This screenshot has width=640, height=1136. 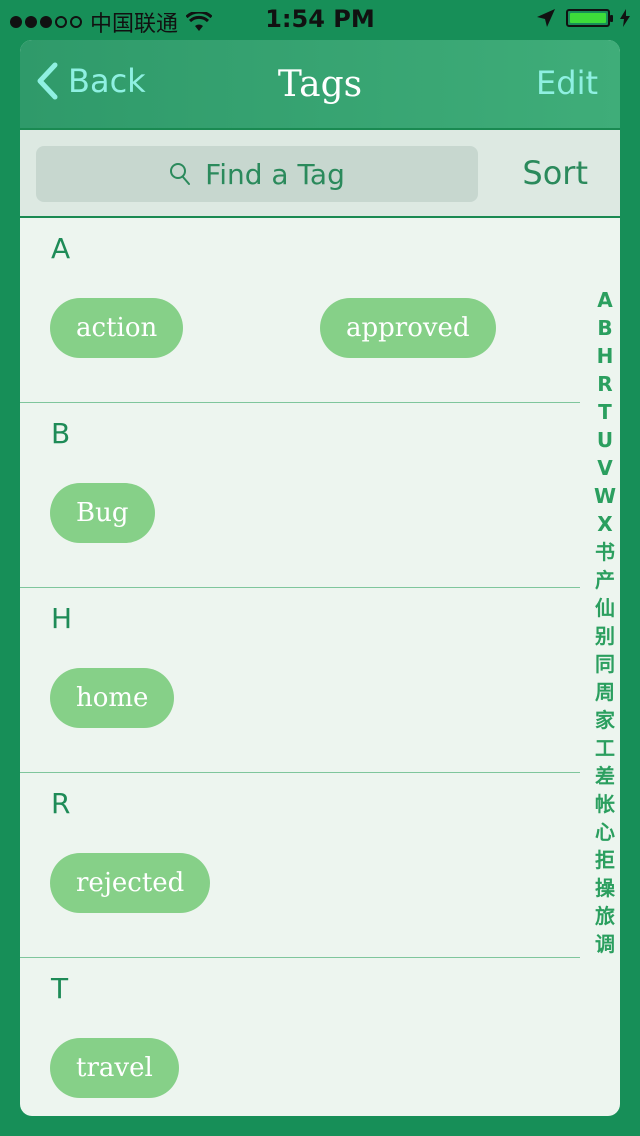 I want to click on index-letter: 旅, so click(x=605, y=916).